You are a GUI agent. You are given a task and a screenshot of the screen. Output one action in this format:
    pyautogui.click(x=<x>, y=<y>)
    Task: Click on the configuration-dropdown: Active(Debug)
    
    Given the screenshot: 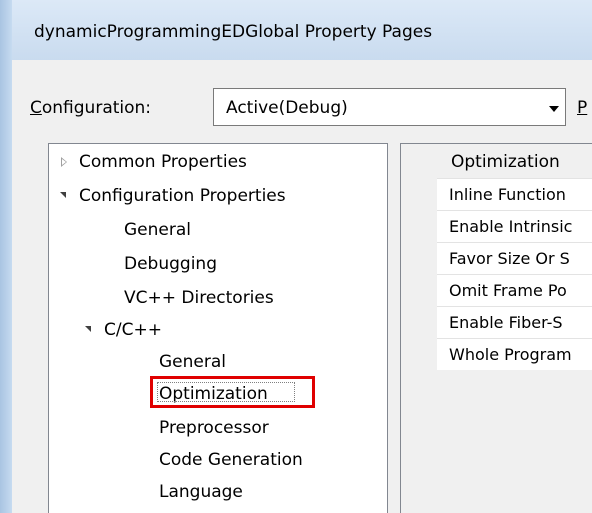 What is the action you would take?
    pyautogui.click(x=389, y=107)
    